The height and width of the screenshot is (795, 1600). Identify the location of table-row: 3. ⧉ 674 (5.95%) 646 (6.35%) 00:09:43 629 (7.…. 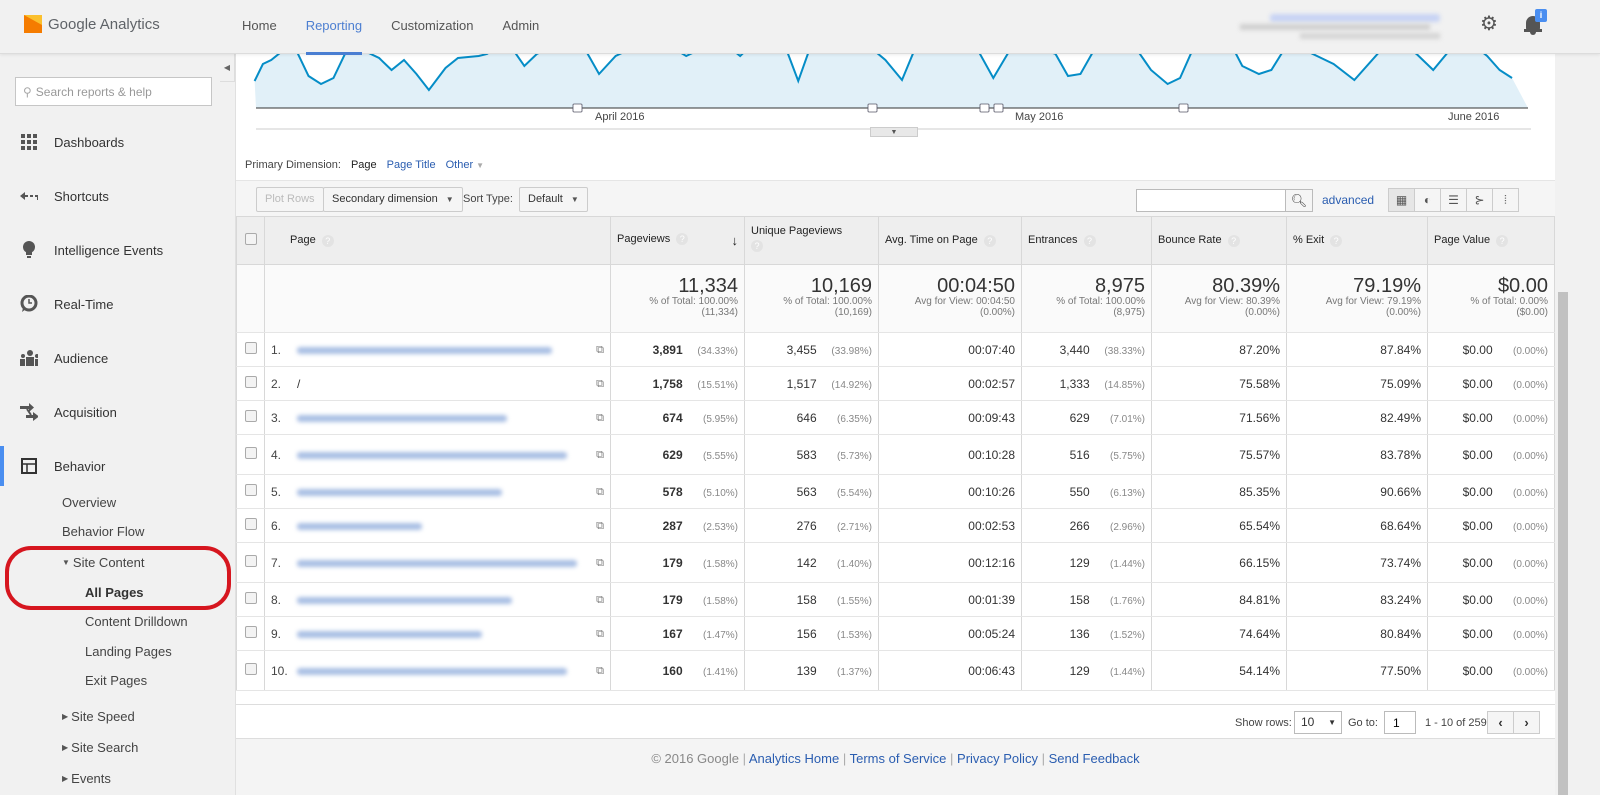
(895, 417).